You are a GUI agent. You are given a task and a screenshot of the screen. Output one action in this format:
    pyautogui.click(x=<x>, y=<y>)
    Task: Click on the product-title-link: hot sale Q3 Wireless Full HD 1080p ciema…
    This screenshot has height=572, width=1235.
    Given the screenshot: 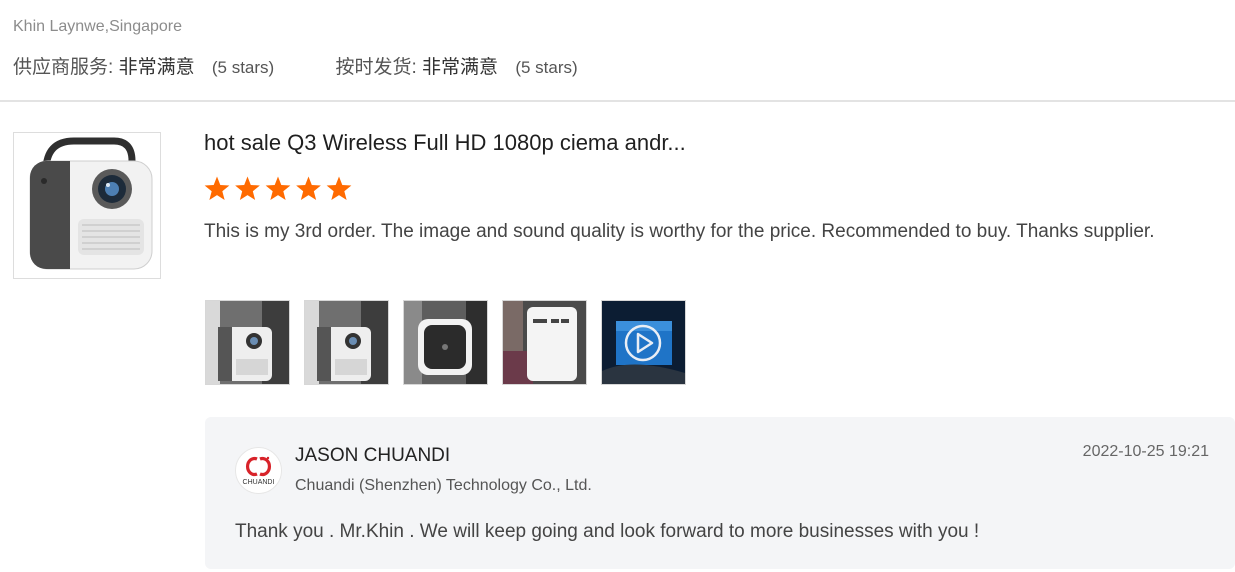 What is the action you would take?
    pyautogui.click(x=445, y=143)
    